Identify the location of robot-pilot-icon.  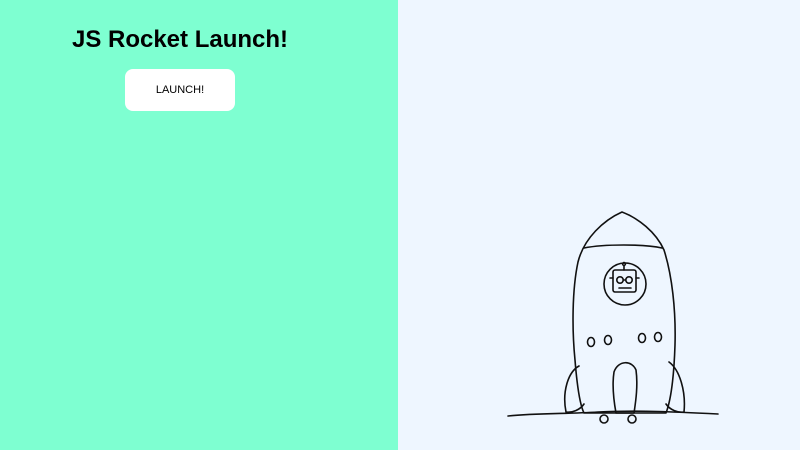
(624, 277).